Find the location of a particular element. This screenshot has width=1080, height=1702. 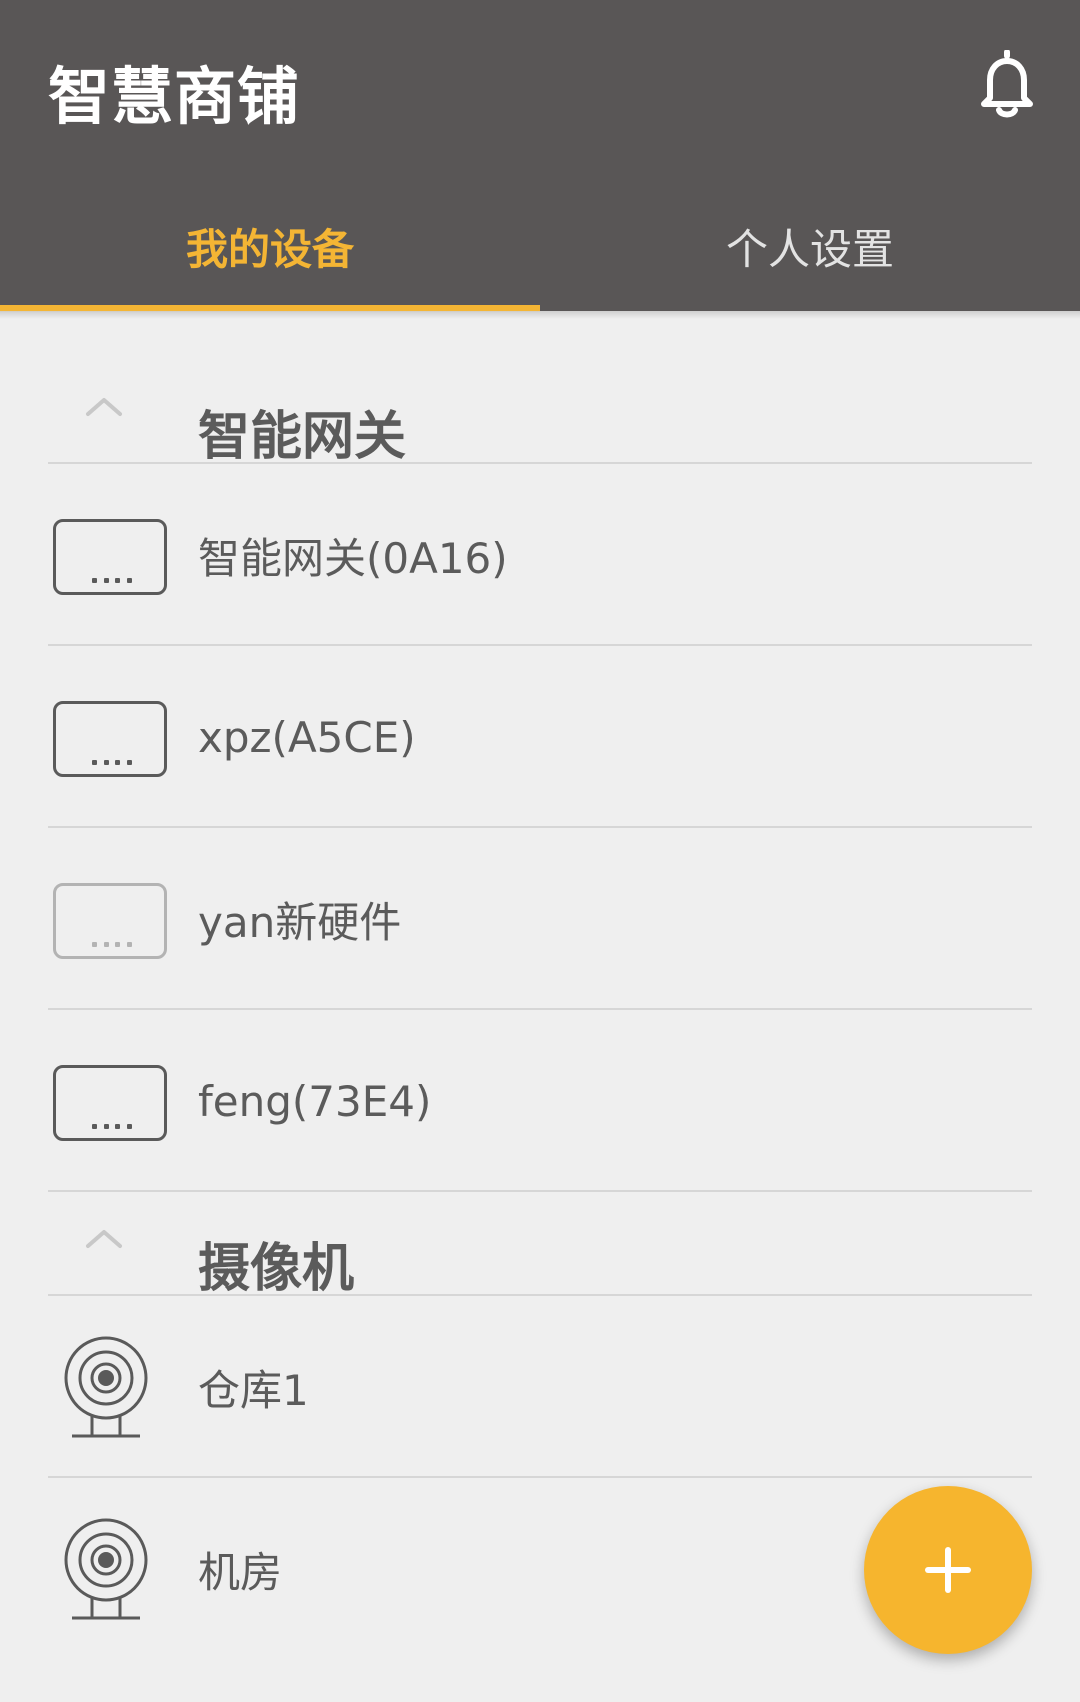

tab-my-devices: 我的设备 is located at coordinates (270, 250).